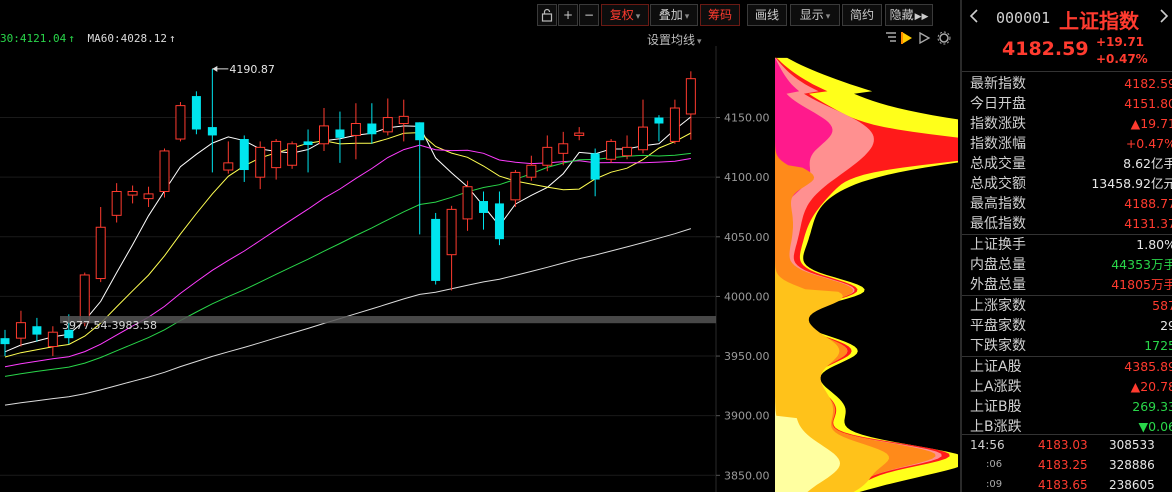 This screenshot has width=1172, height=492. I want to click on index-header: 000001 上证指数 4182.59 +19.71 +0.47%, so click(1067, 36).